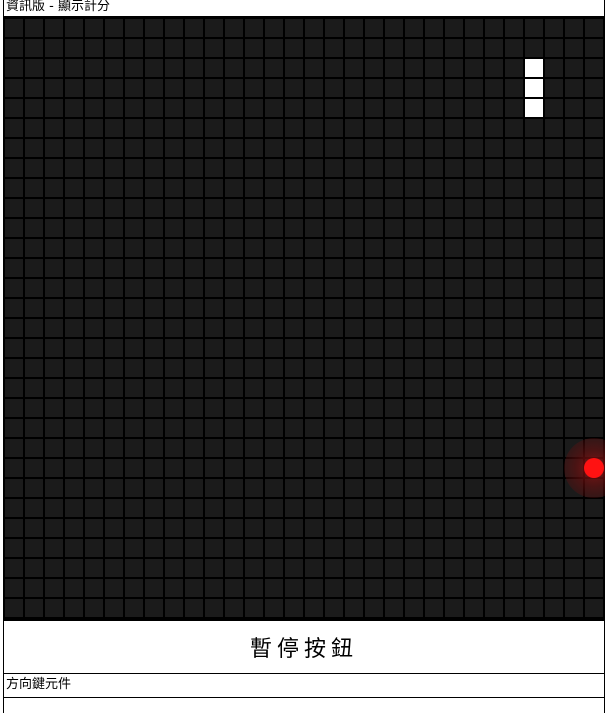 This screenshot has height=713, width=608. Describe the element at coordinates (304, 705) in the screenshot. I see `direction-controls-area` at that location.